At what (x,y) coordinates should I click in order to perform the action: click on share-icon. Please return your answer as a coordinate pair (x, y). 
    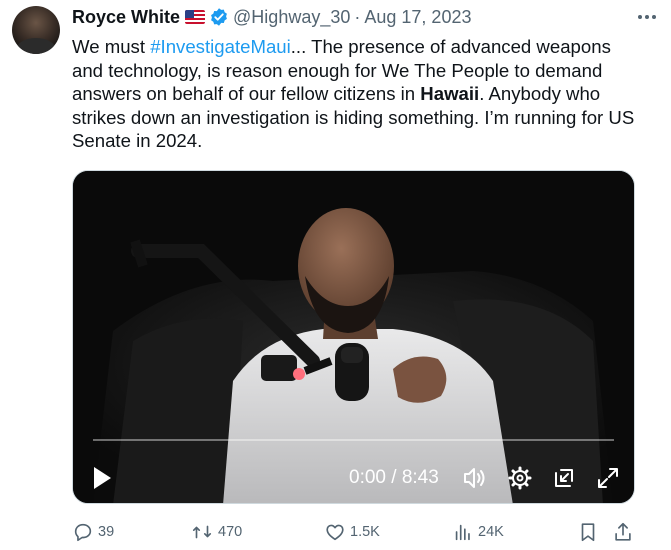
    Looking at the image, I should click on (623, 532).